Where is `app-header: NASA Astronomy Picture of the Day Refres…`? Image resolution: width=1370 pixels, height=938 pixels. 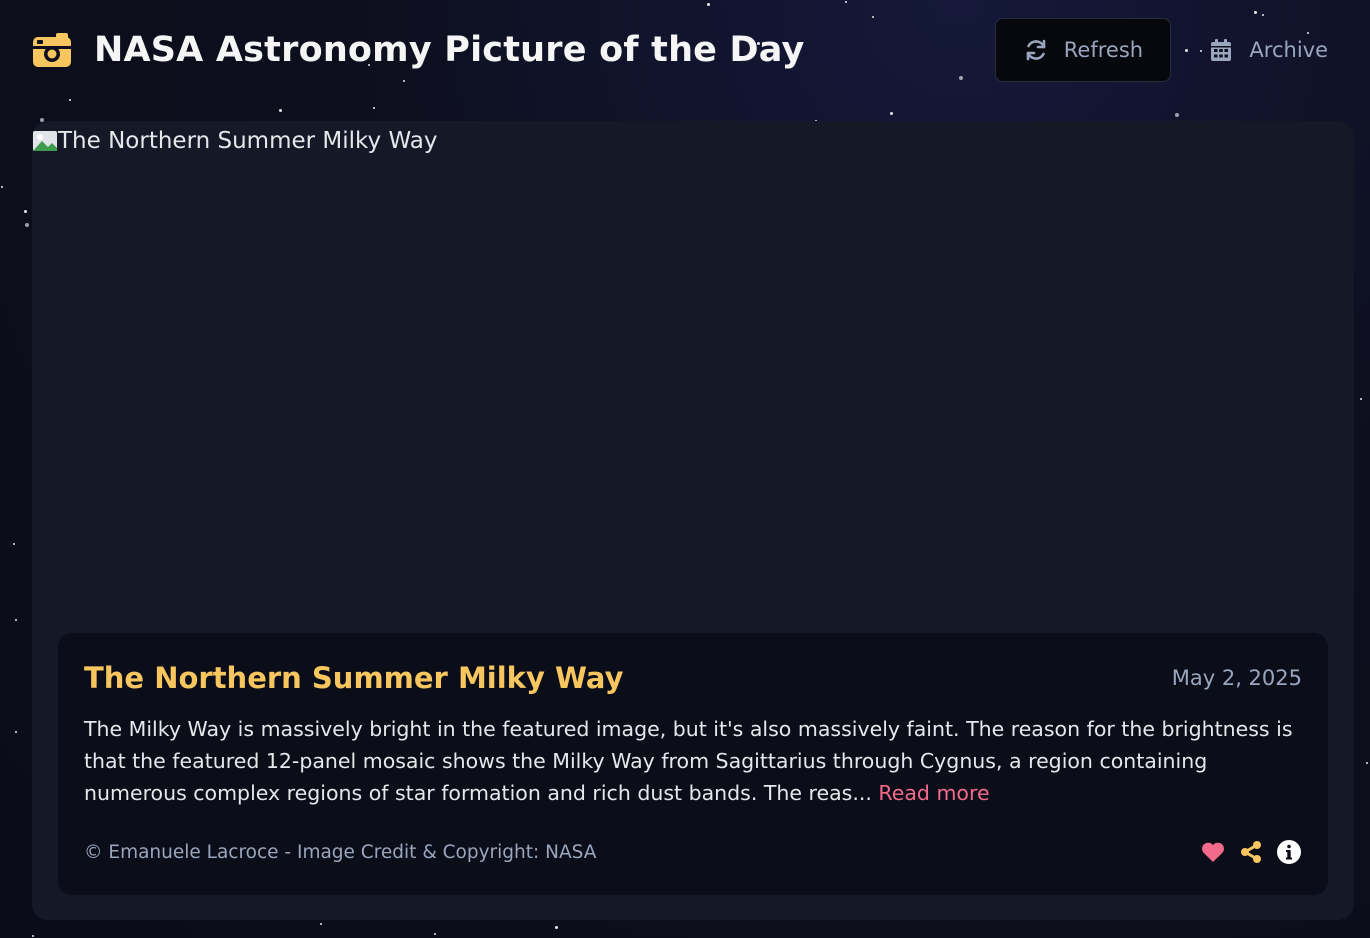
app-header: NASA Astronomy Picture of the Day Refres… is located at coordinates (685, 50).